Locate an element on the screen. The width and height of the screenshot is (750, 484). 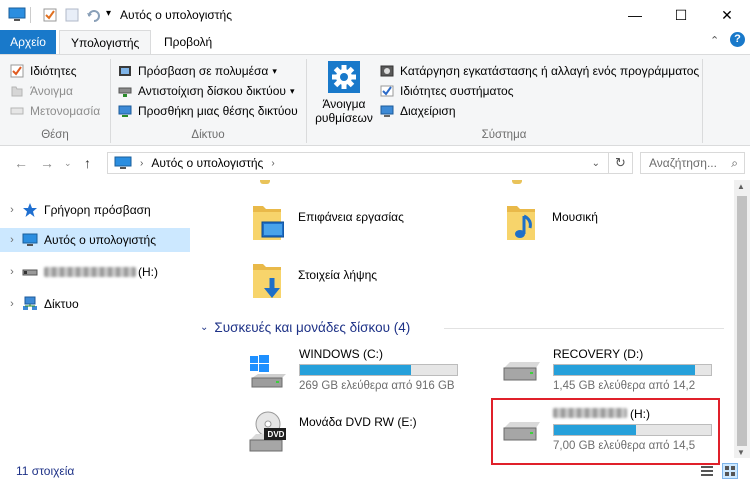
recent-locations-chevron-icon: ⌄ is located at coordinates (68, 163).